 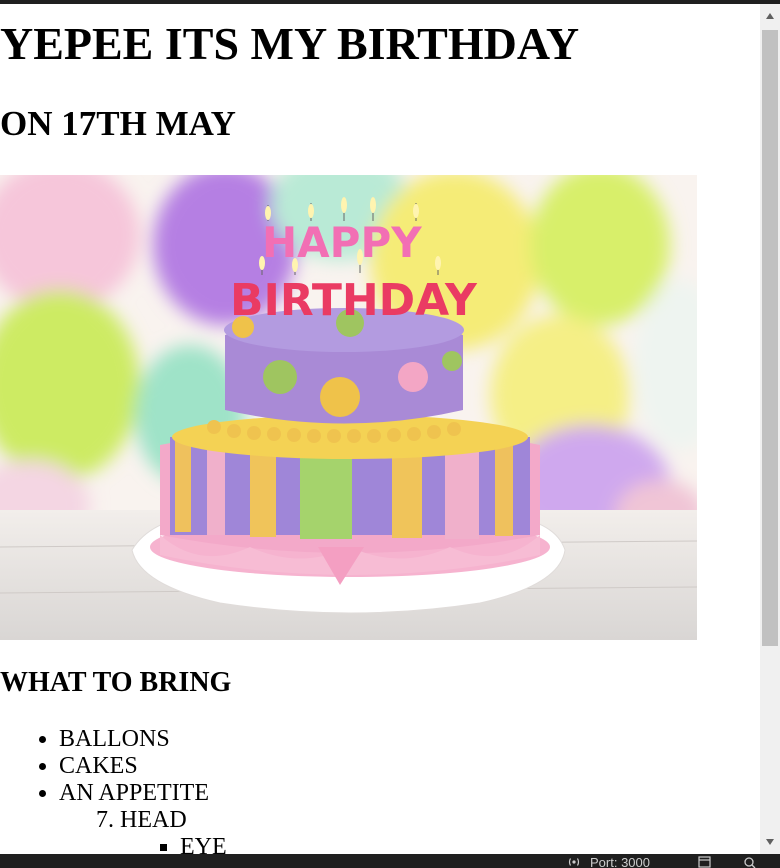 What do you see at coordinates (118, 123) in the screenshot?
I see `birthday-date-heading: ON 17TH MAY` at bounding box center [118, 123].